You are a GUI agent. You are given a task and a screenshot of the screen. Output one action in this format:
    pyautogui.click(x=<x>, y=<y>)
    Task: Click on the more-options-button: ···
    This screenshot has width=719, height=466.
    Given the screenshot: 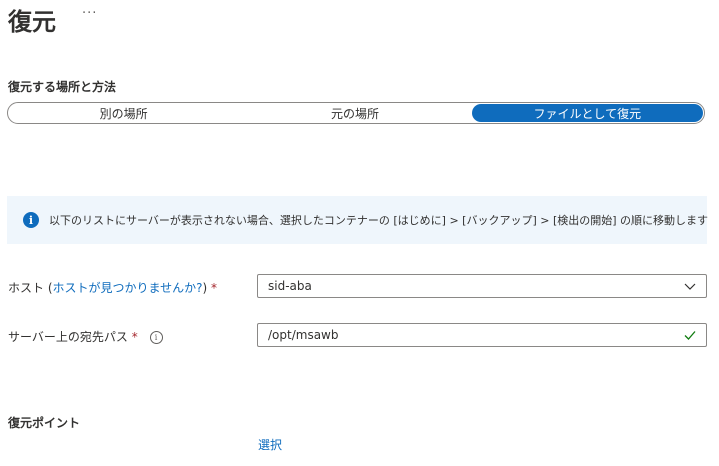 What is the action you would take?
    pyautogui.click(x=89, y=13)
    